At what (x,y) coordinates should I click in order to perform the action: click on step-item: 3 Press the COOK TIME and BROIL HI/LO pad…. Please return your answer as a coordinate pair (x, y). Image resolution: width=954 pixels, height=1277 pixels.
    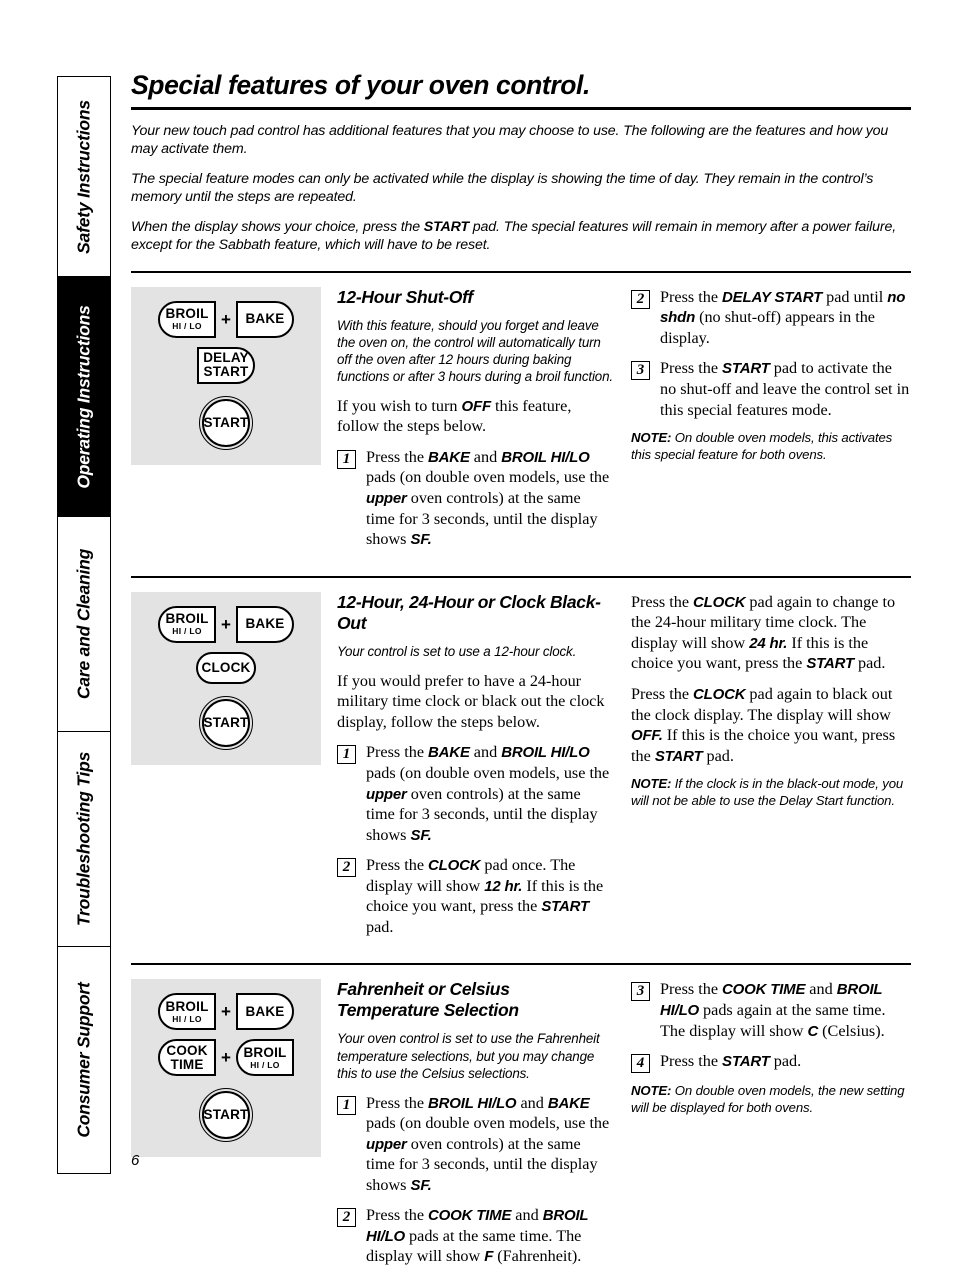
    Looking at the image, I should click on (771, 1010).